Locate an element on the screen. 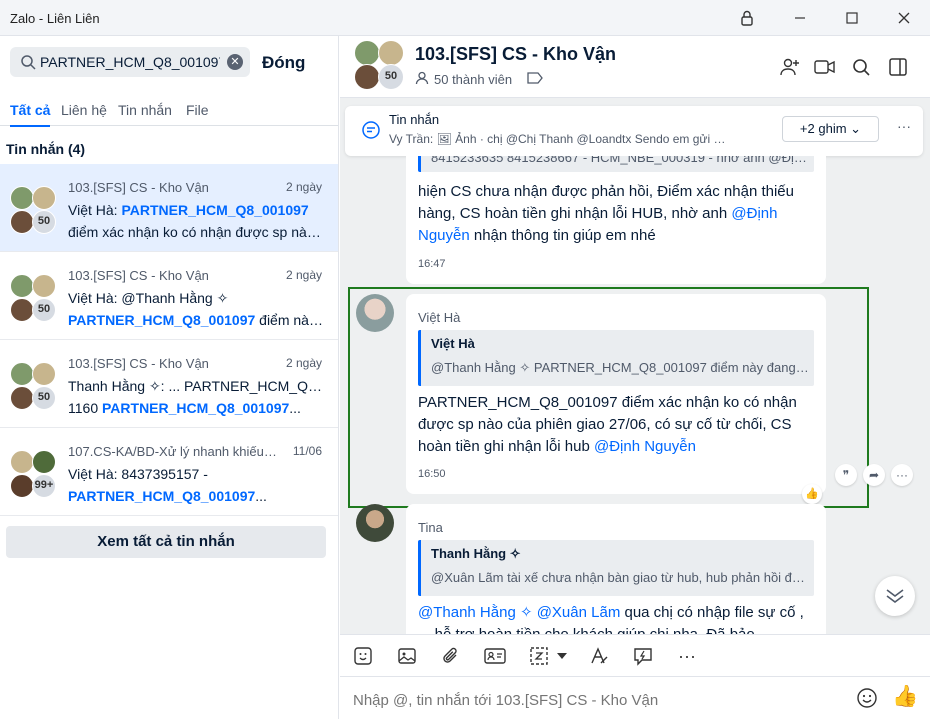  search-box: ✕ is located at coordinates (130, 62).